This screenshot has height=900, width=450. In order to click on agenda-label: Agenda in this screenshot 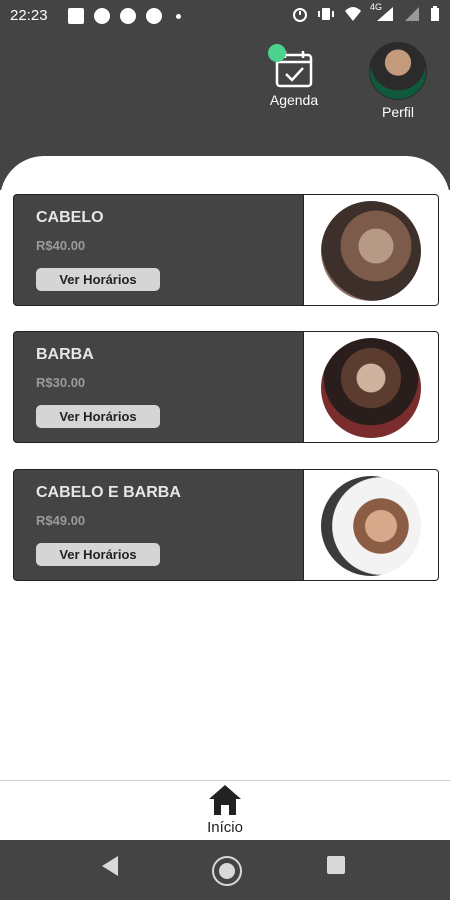, I will do `click(294, 100)`.